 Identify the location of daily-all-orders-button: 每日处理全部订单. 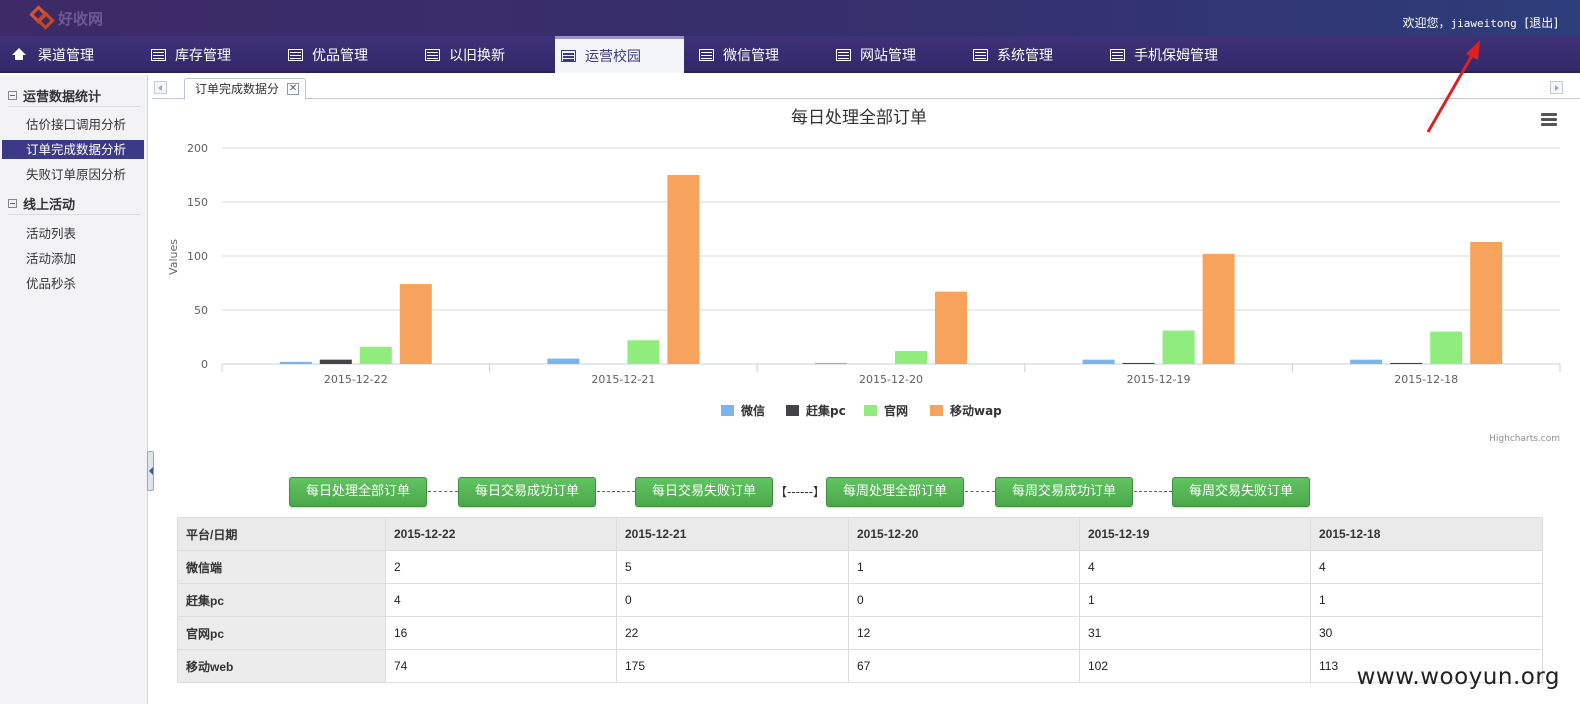
(358, 492).